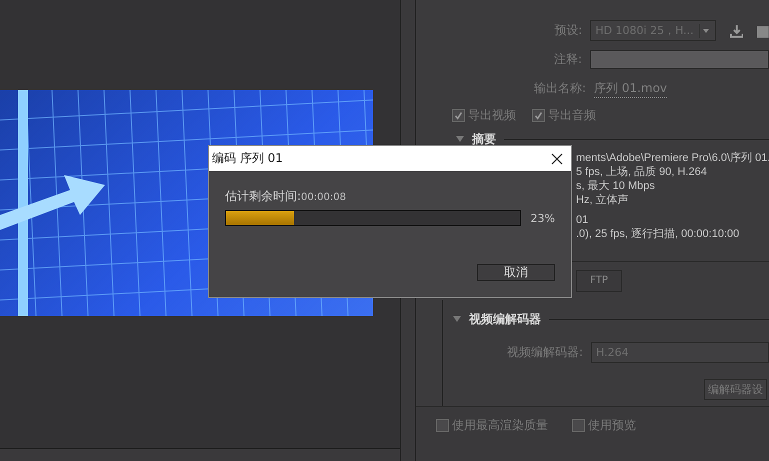  Describe the element at coordinates (737, 31) in the screenshot. I see `save-preset-icon` at that location.